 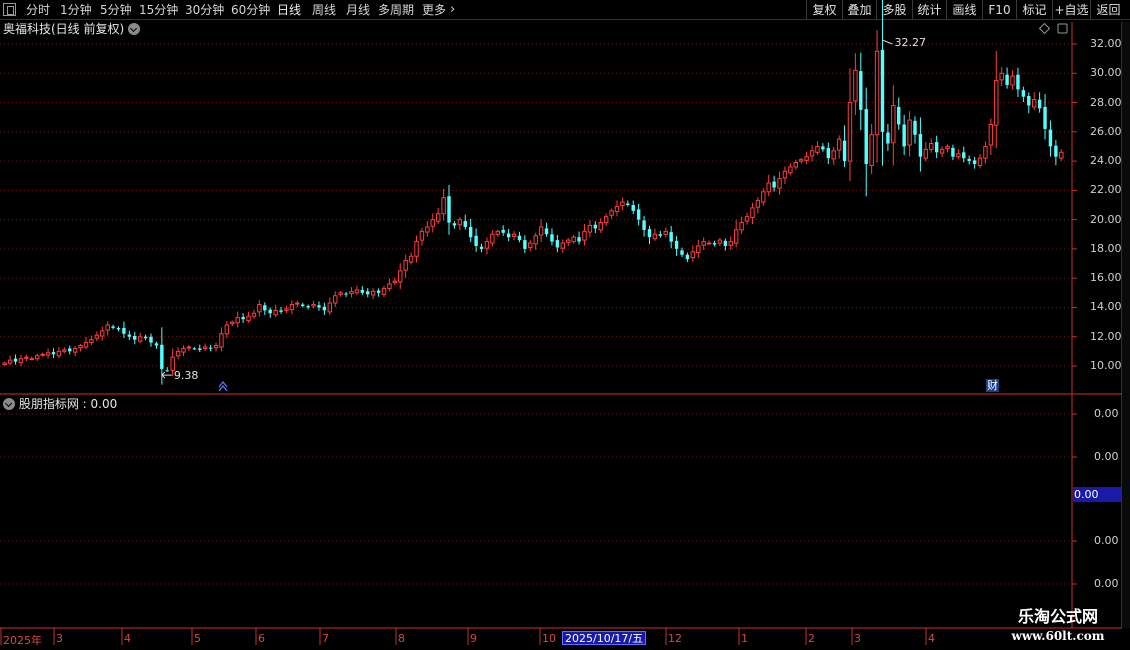 I want to click on period-more: 更多, so click(x=434, y=10).